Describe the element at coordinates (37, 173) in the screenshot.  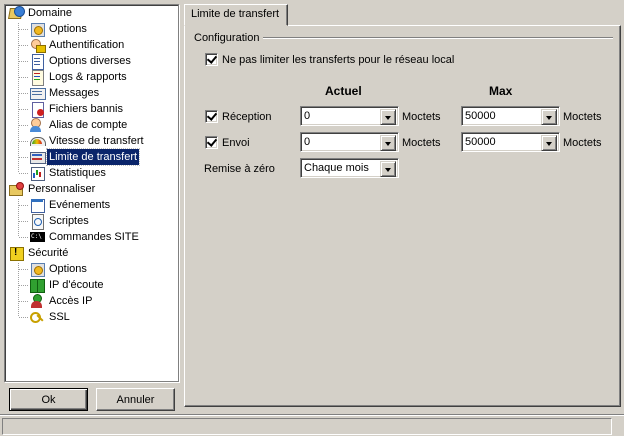
I see `statistics-icon` at that location.